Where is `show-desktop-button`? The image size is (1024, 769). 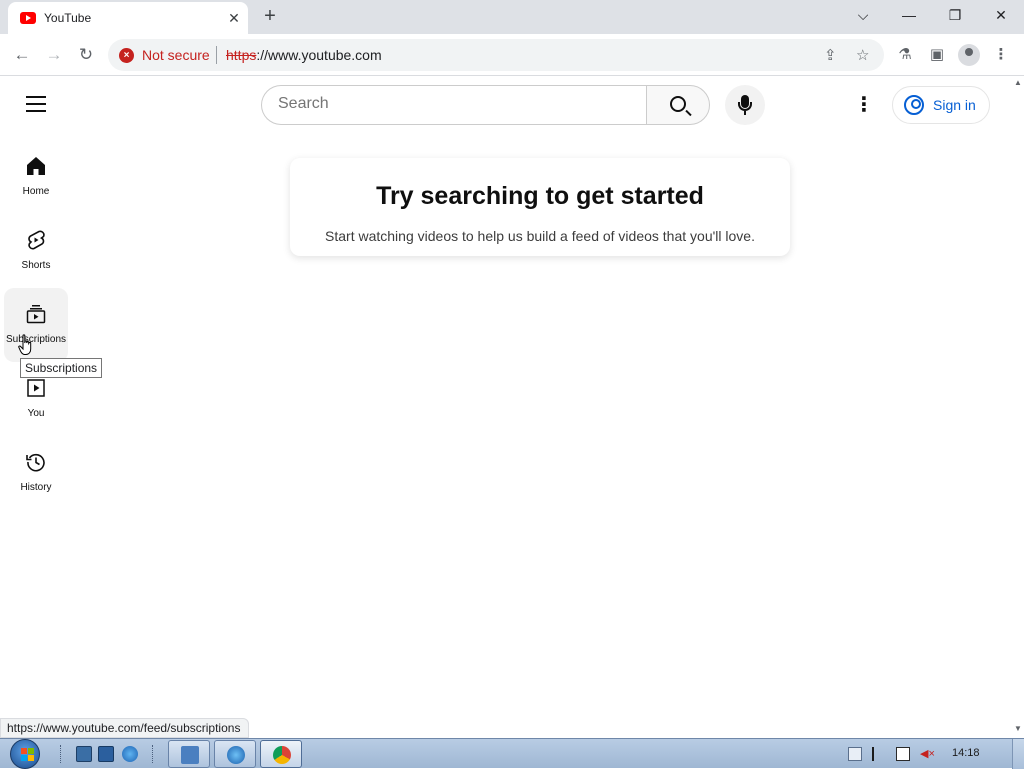 show-desktop-button is located at coordinates (1018, 754).